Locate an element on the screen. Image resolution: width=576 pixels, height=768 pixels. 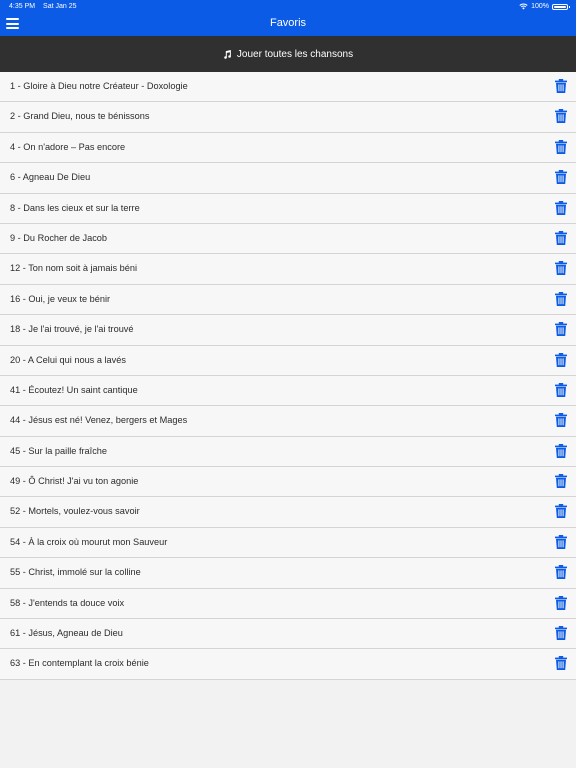
song-title: 20 - A Celui qui nous a lavés is located at coordinates (68, 359).